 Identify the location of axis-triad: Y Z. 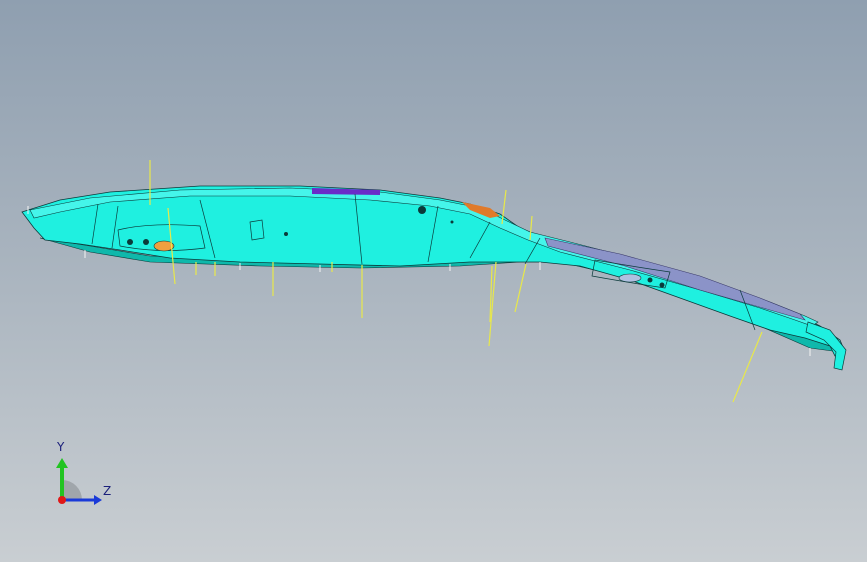
(84, 478).